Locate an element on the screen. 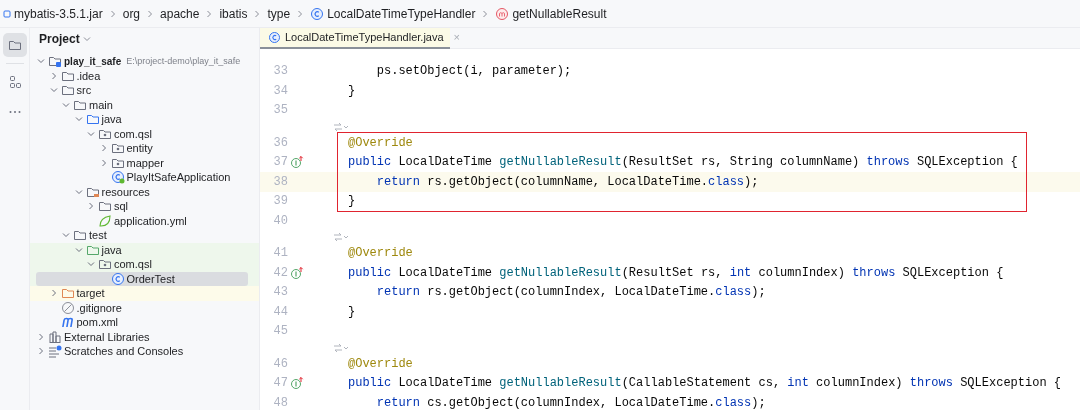  tree-item: External Libraries is located at coordinates (93, 336).